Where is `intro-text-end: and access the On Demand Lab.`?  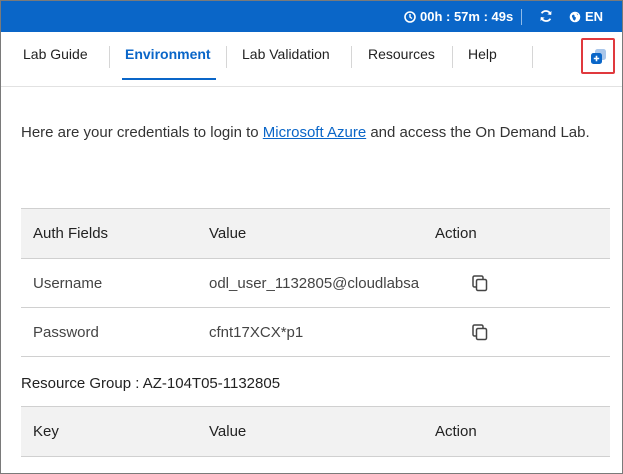
intro-text-end: and access the On Demand Lab. is located at coordinates (478, 132).